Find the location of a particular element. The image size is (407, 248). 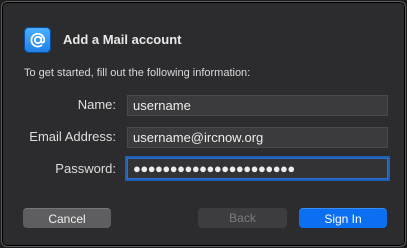

mail-app-icon is located at coordinates (37, 40).